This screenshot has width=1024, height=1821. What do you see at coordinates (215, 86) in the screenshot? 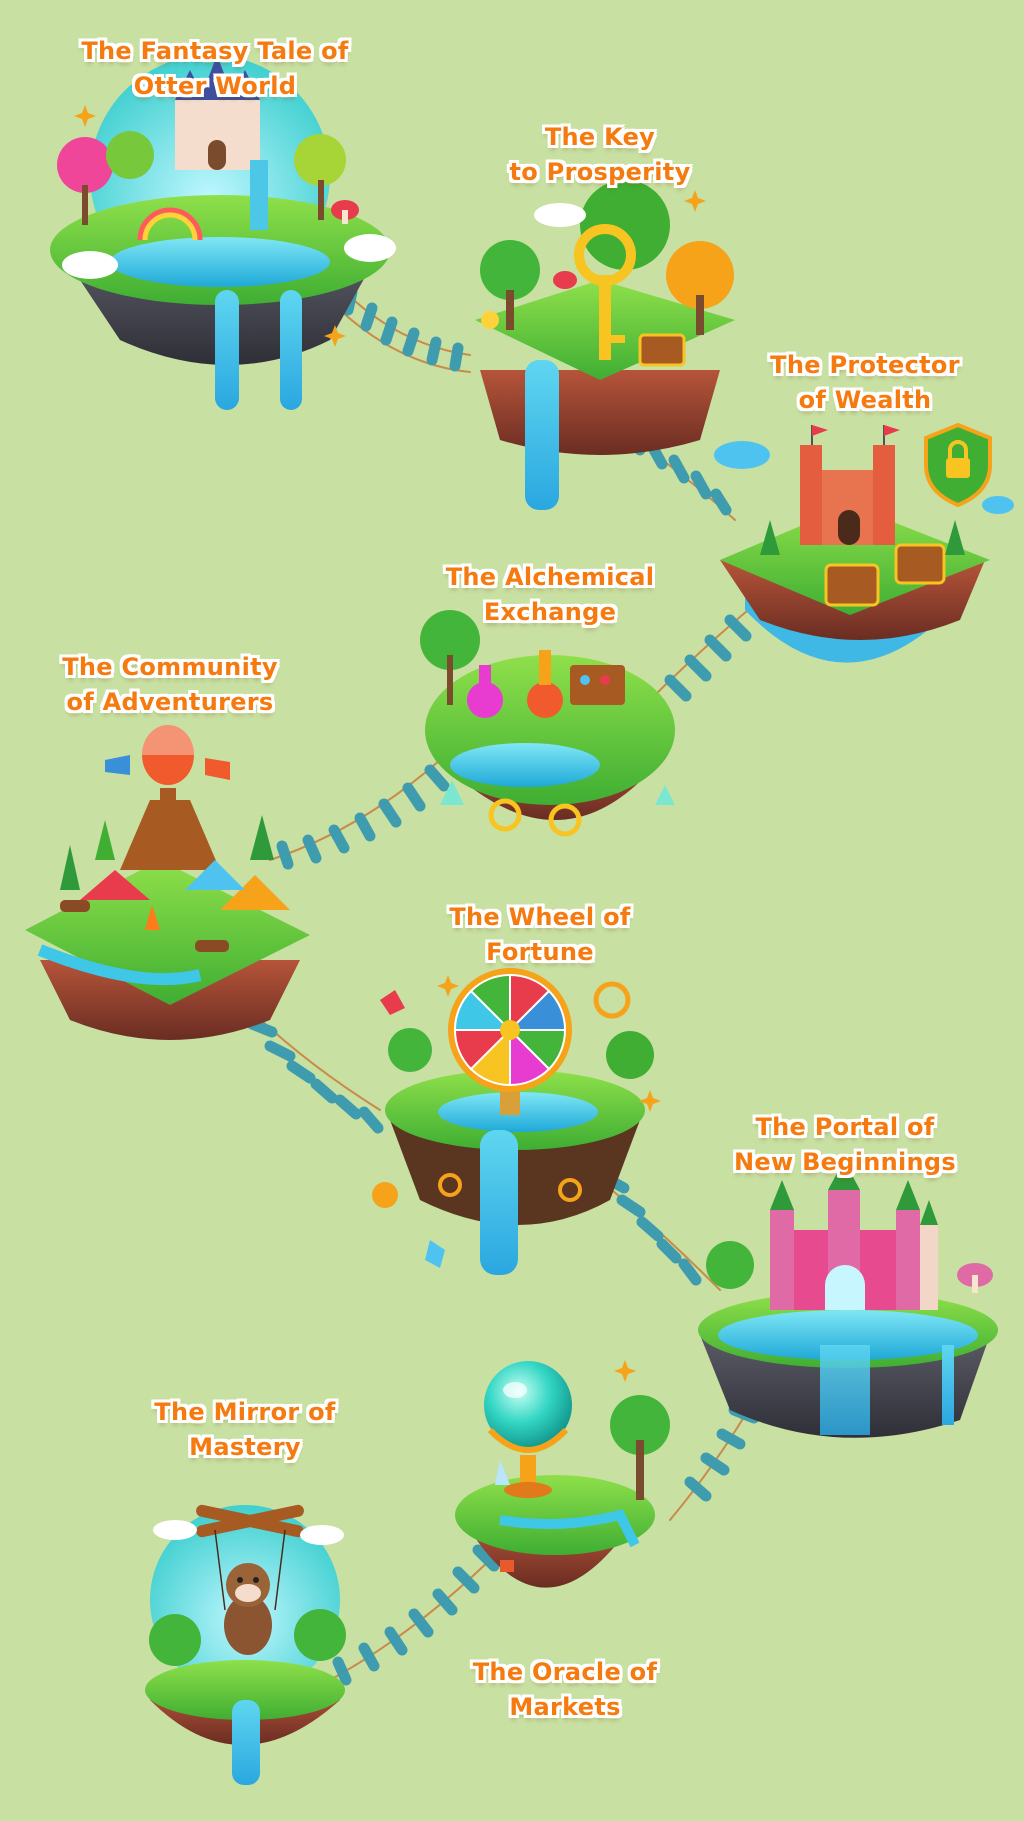
I see `label-line-2: Otter World` at bounding box center [215, 86].